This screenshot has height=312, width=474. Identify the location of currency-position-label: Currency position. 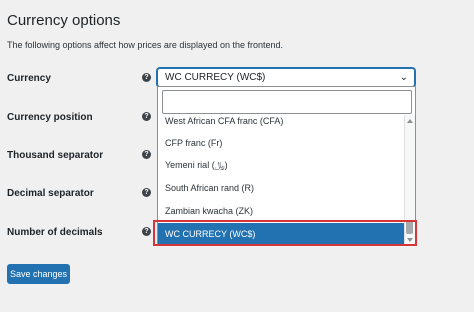
(50, 117).